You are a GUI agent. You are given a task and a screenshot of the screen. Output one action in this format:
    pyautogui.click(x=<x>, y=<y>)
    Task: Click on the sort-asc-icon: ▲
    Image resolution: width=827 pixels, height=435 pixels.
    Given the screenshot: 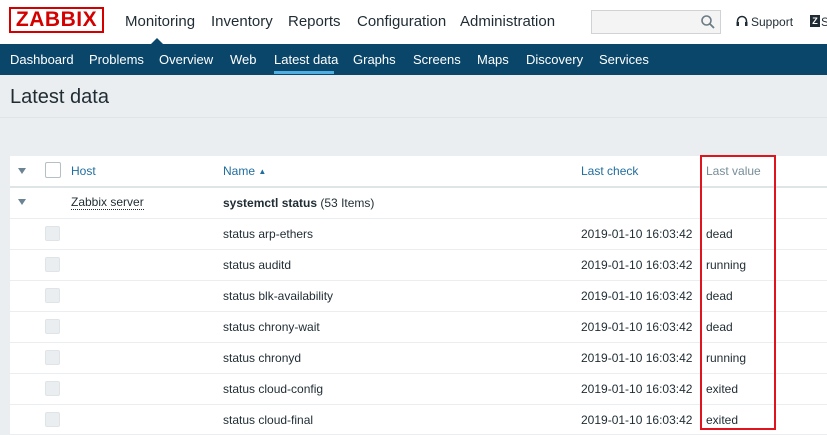 What is the action you would take?
    pyautogui.click(x=262, y=171)
    